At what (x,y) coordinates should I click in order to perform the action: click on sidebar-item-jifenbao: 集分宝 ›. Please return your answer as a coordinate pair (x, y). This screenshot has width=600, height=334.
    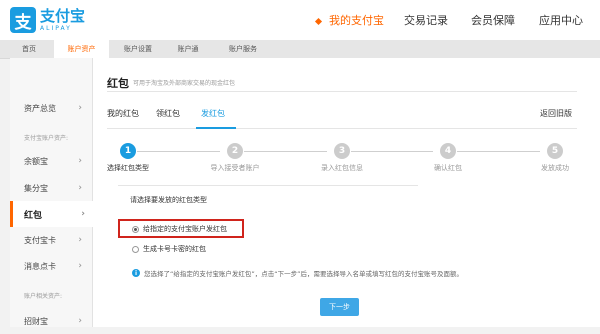
    Looking at the image, I should click on (51, 188).